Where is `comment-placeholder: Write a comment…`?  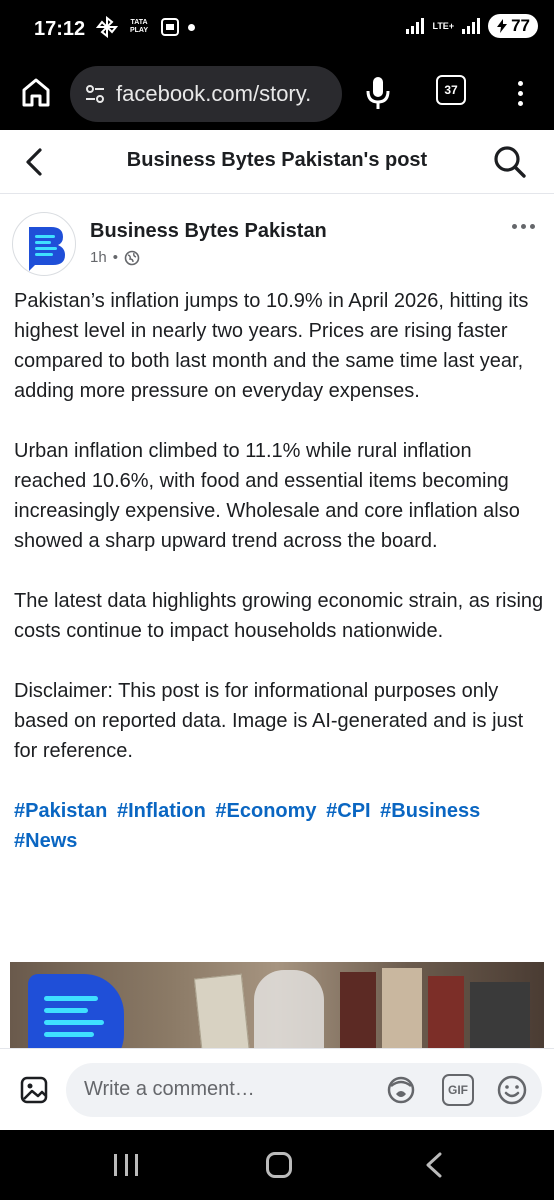 comment-placeholder: Write a comment… is located at coordinates (169, 1089).